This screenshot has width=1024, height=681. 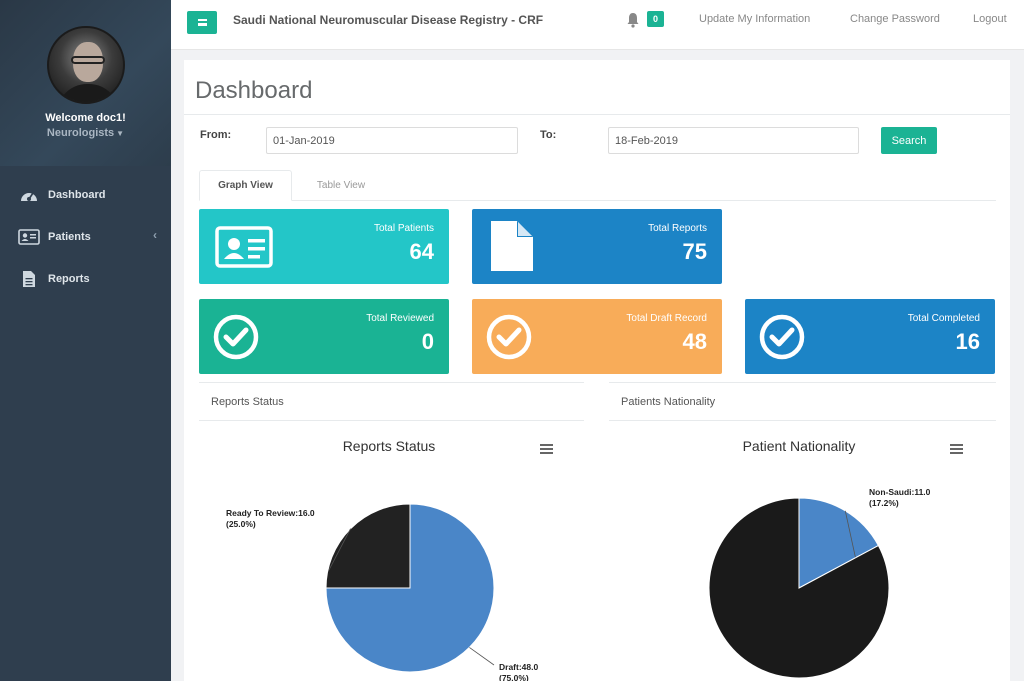 I want to click on update-info-link: Update My Information, so click(x=754, y=19).